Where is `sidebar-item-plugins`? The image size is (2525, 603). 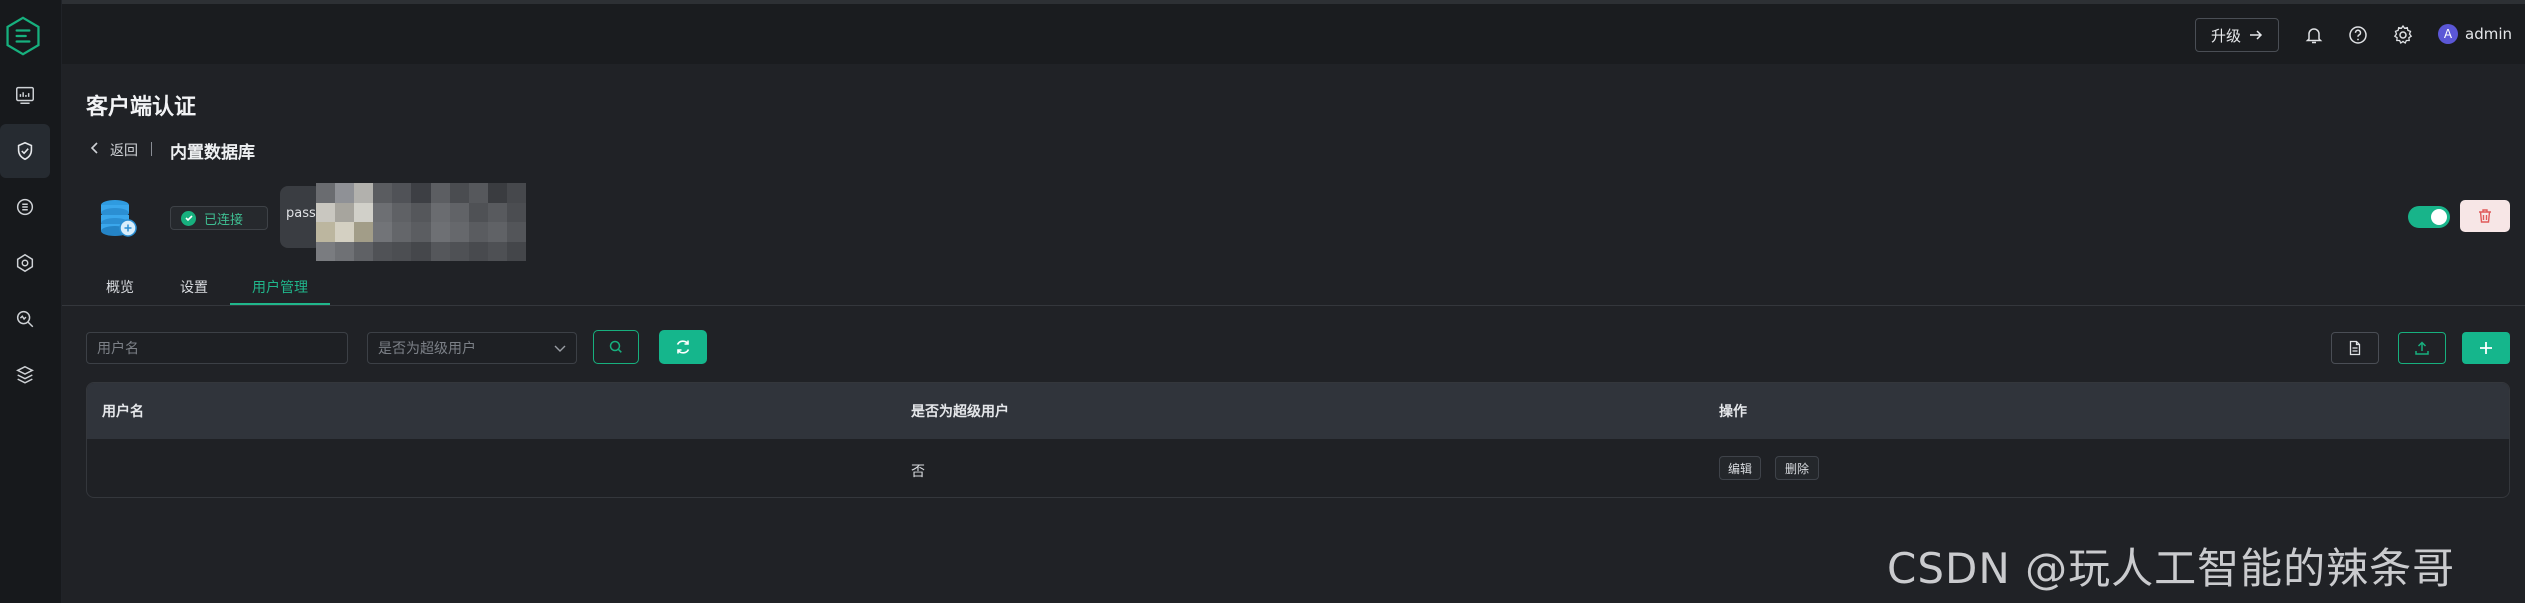 sidebar-item-plugins is located at coordinates (25, 375).